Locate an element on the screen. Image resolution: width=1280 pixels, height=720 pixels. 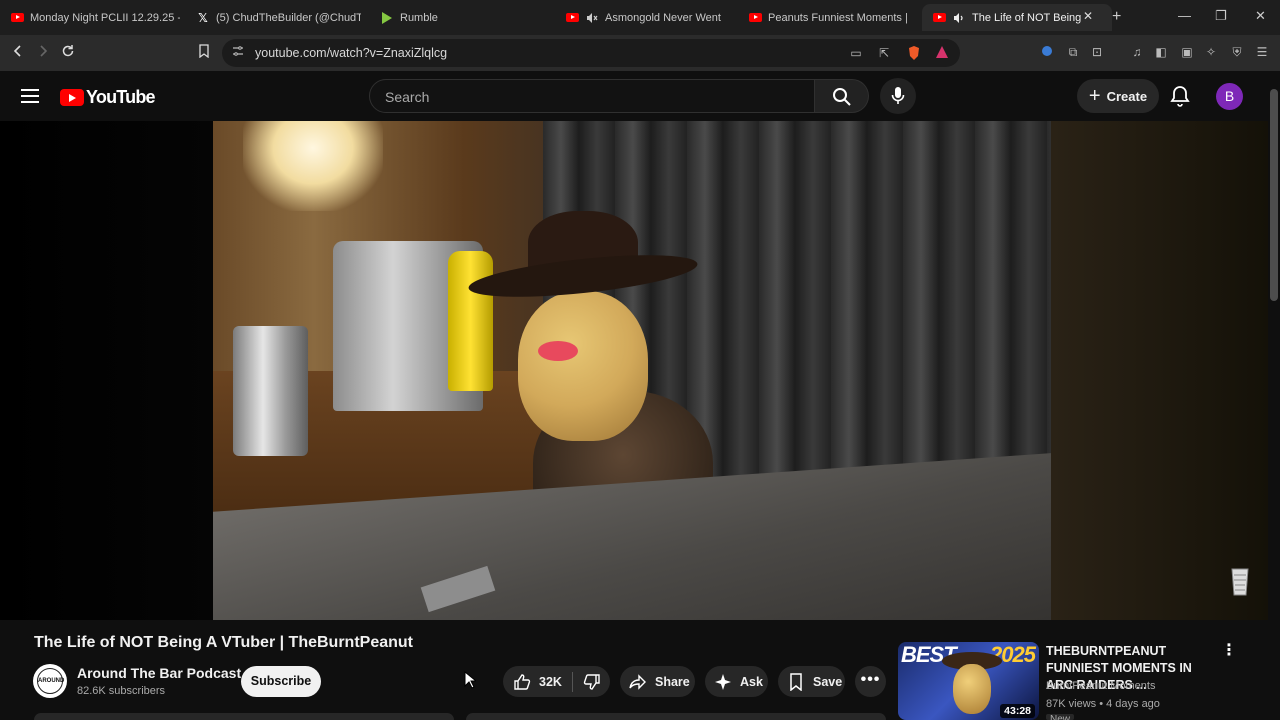
share-button: Share is located at coordinates (657, 681).